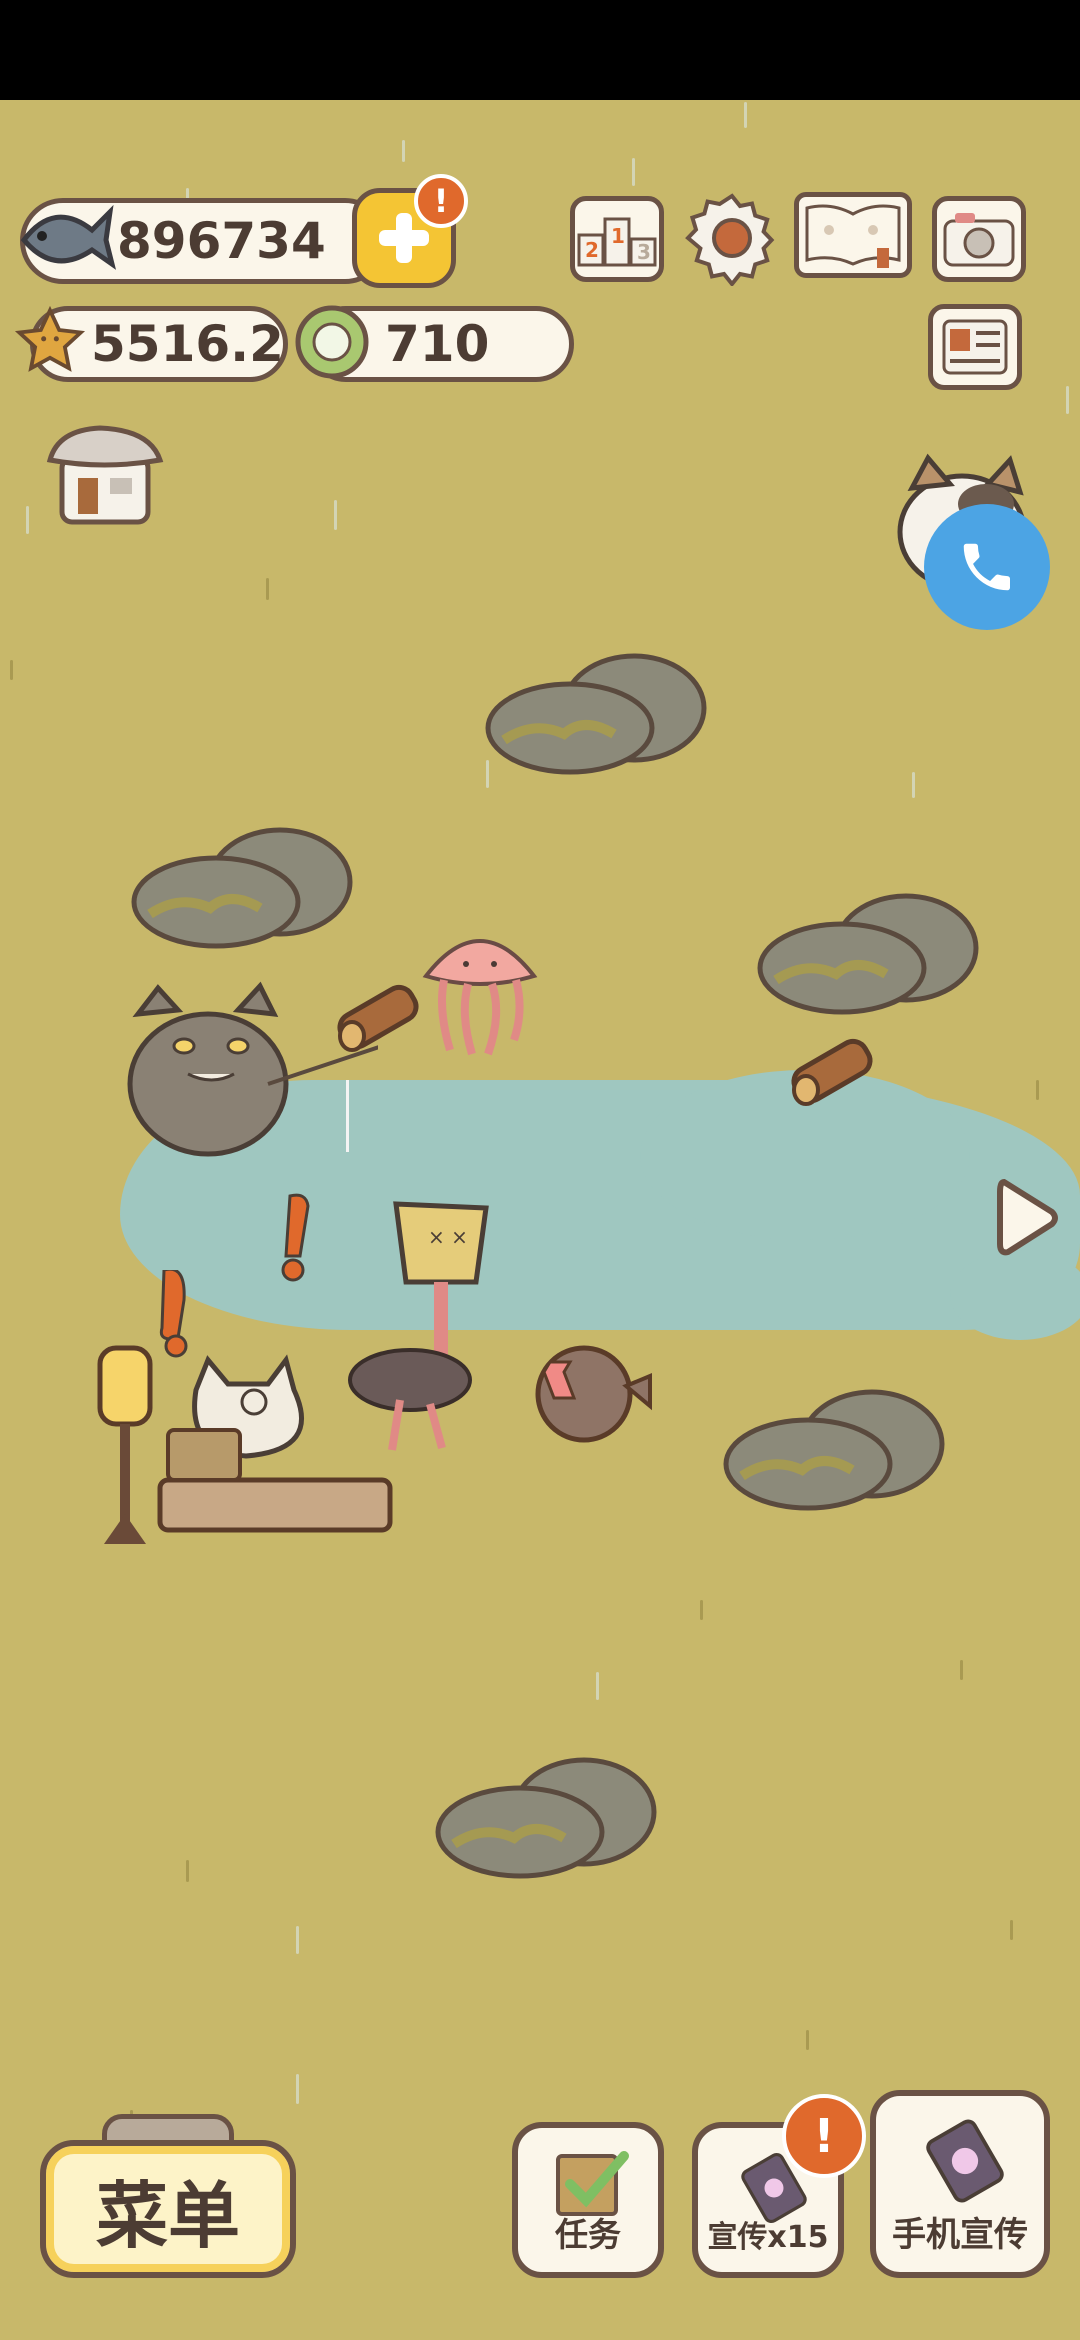 Image resolution: width=1080 pixels, height=2340 pixels. I want to click on phone-call-button, so click(987, 567).